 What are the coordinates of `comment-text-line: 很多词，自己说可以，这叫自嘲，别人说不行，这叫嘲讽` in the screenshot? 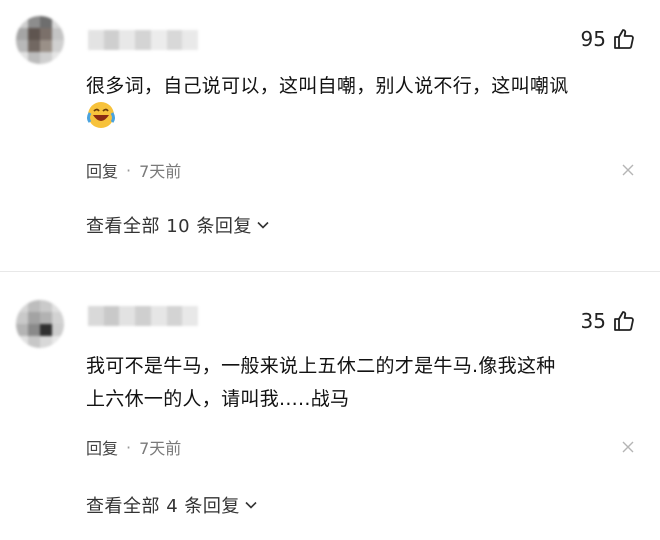 It's located at (327, 86).